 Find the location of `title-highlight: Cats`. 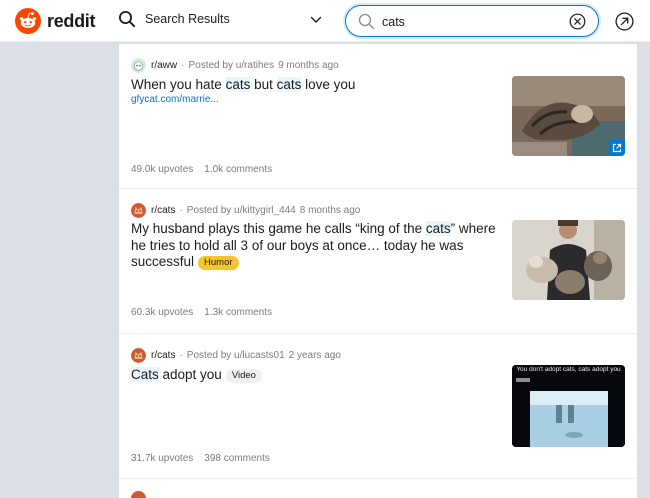

title-highlight: Cats is located at coordinates (145, 374).